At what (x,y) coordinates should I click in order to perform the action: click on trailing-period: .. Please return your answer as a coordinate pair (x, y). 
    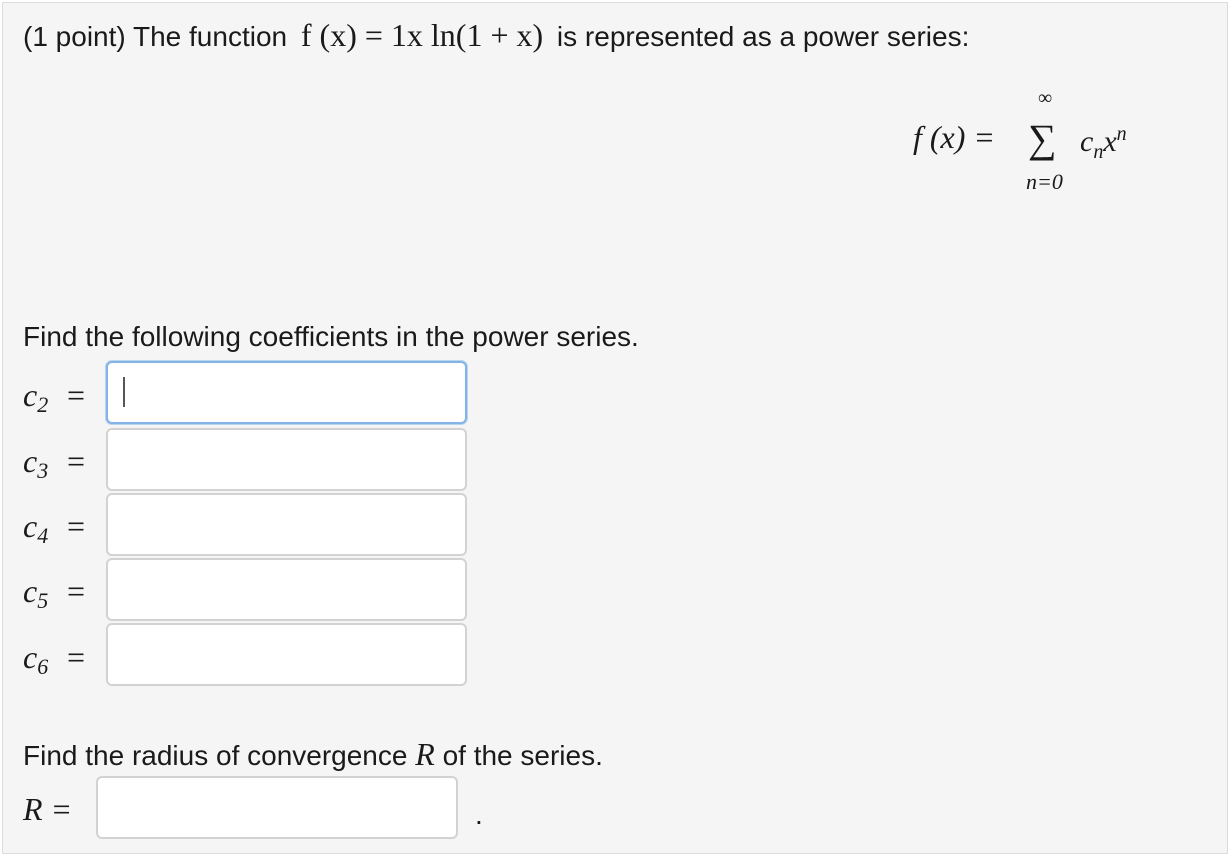
    Looking at the image, I should click on (479, 814).